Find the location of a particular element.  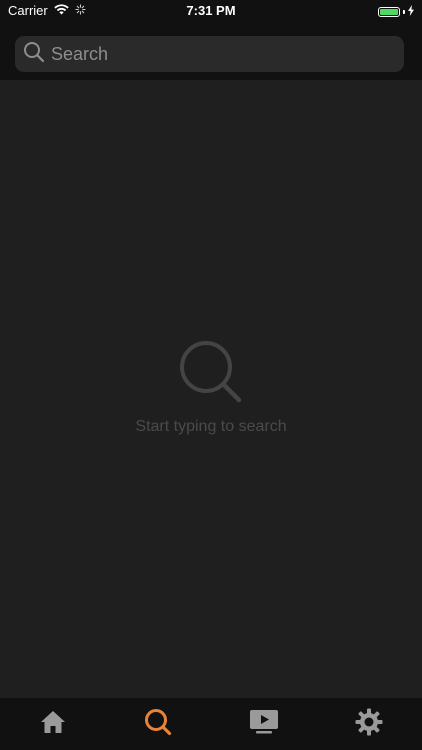

search-header is located at coordinates (211, 51).